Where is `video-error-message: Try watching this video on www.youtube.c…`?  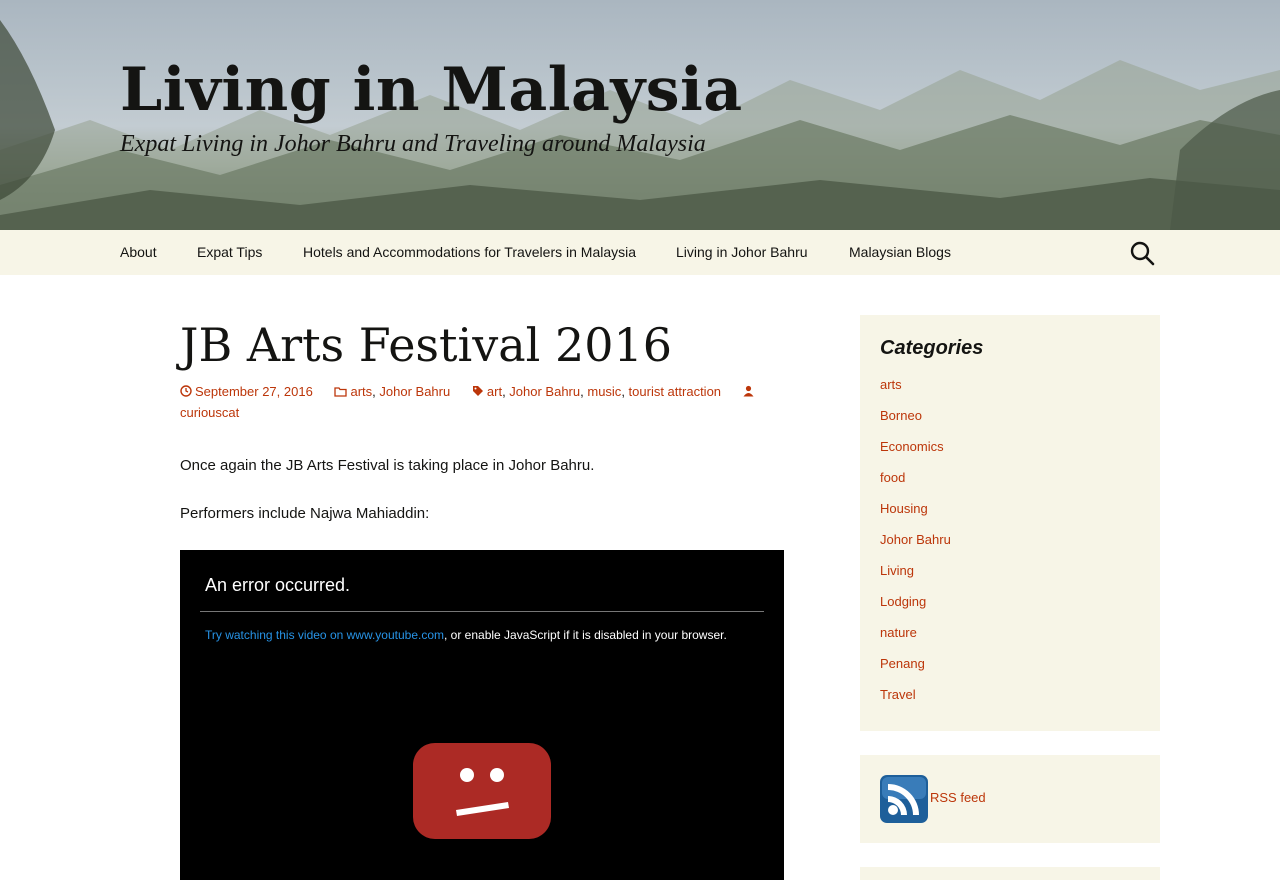
video-error-message: Try watching this video on www.youtube.c… is located at coordinates (475, 635).